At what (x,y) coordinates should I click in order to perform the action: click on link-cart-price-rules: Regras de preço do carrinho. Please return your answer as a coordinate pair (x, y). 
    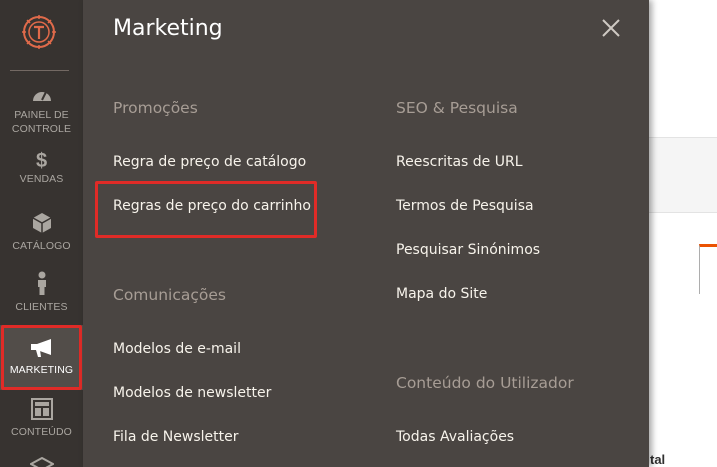
    Looking at the image, I should click on (212, 206).